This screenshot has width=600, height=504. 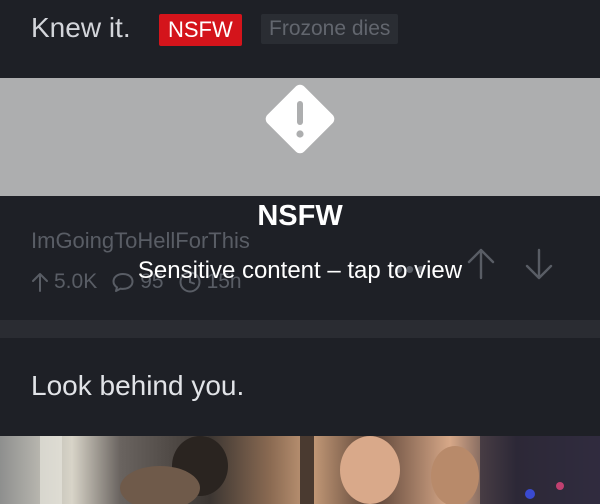 I want to click on post-thumbnail-image, so click(x=300, y=470).